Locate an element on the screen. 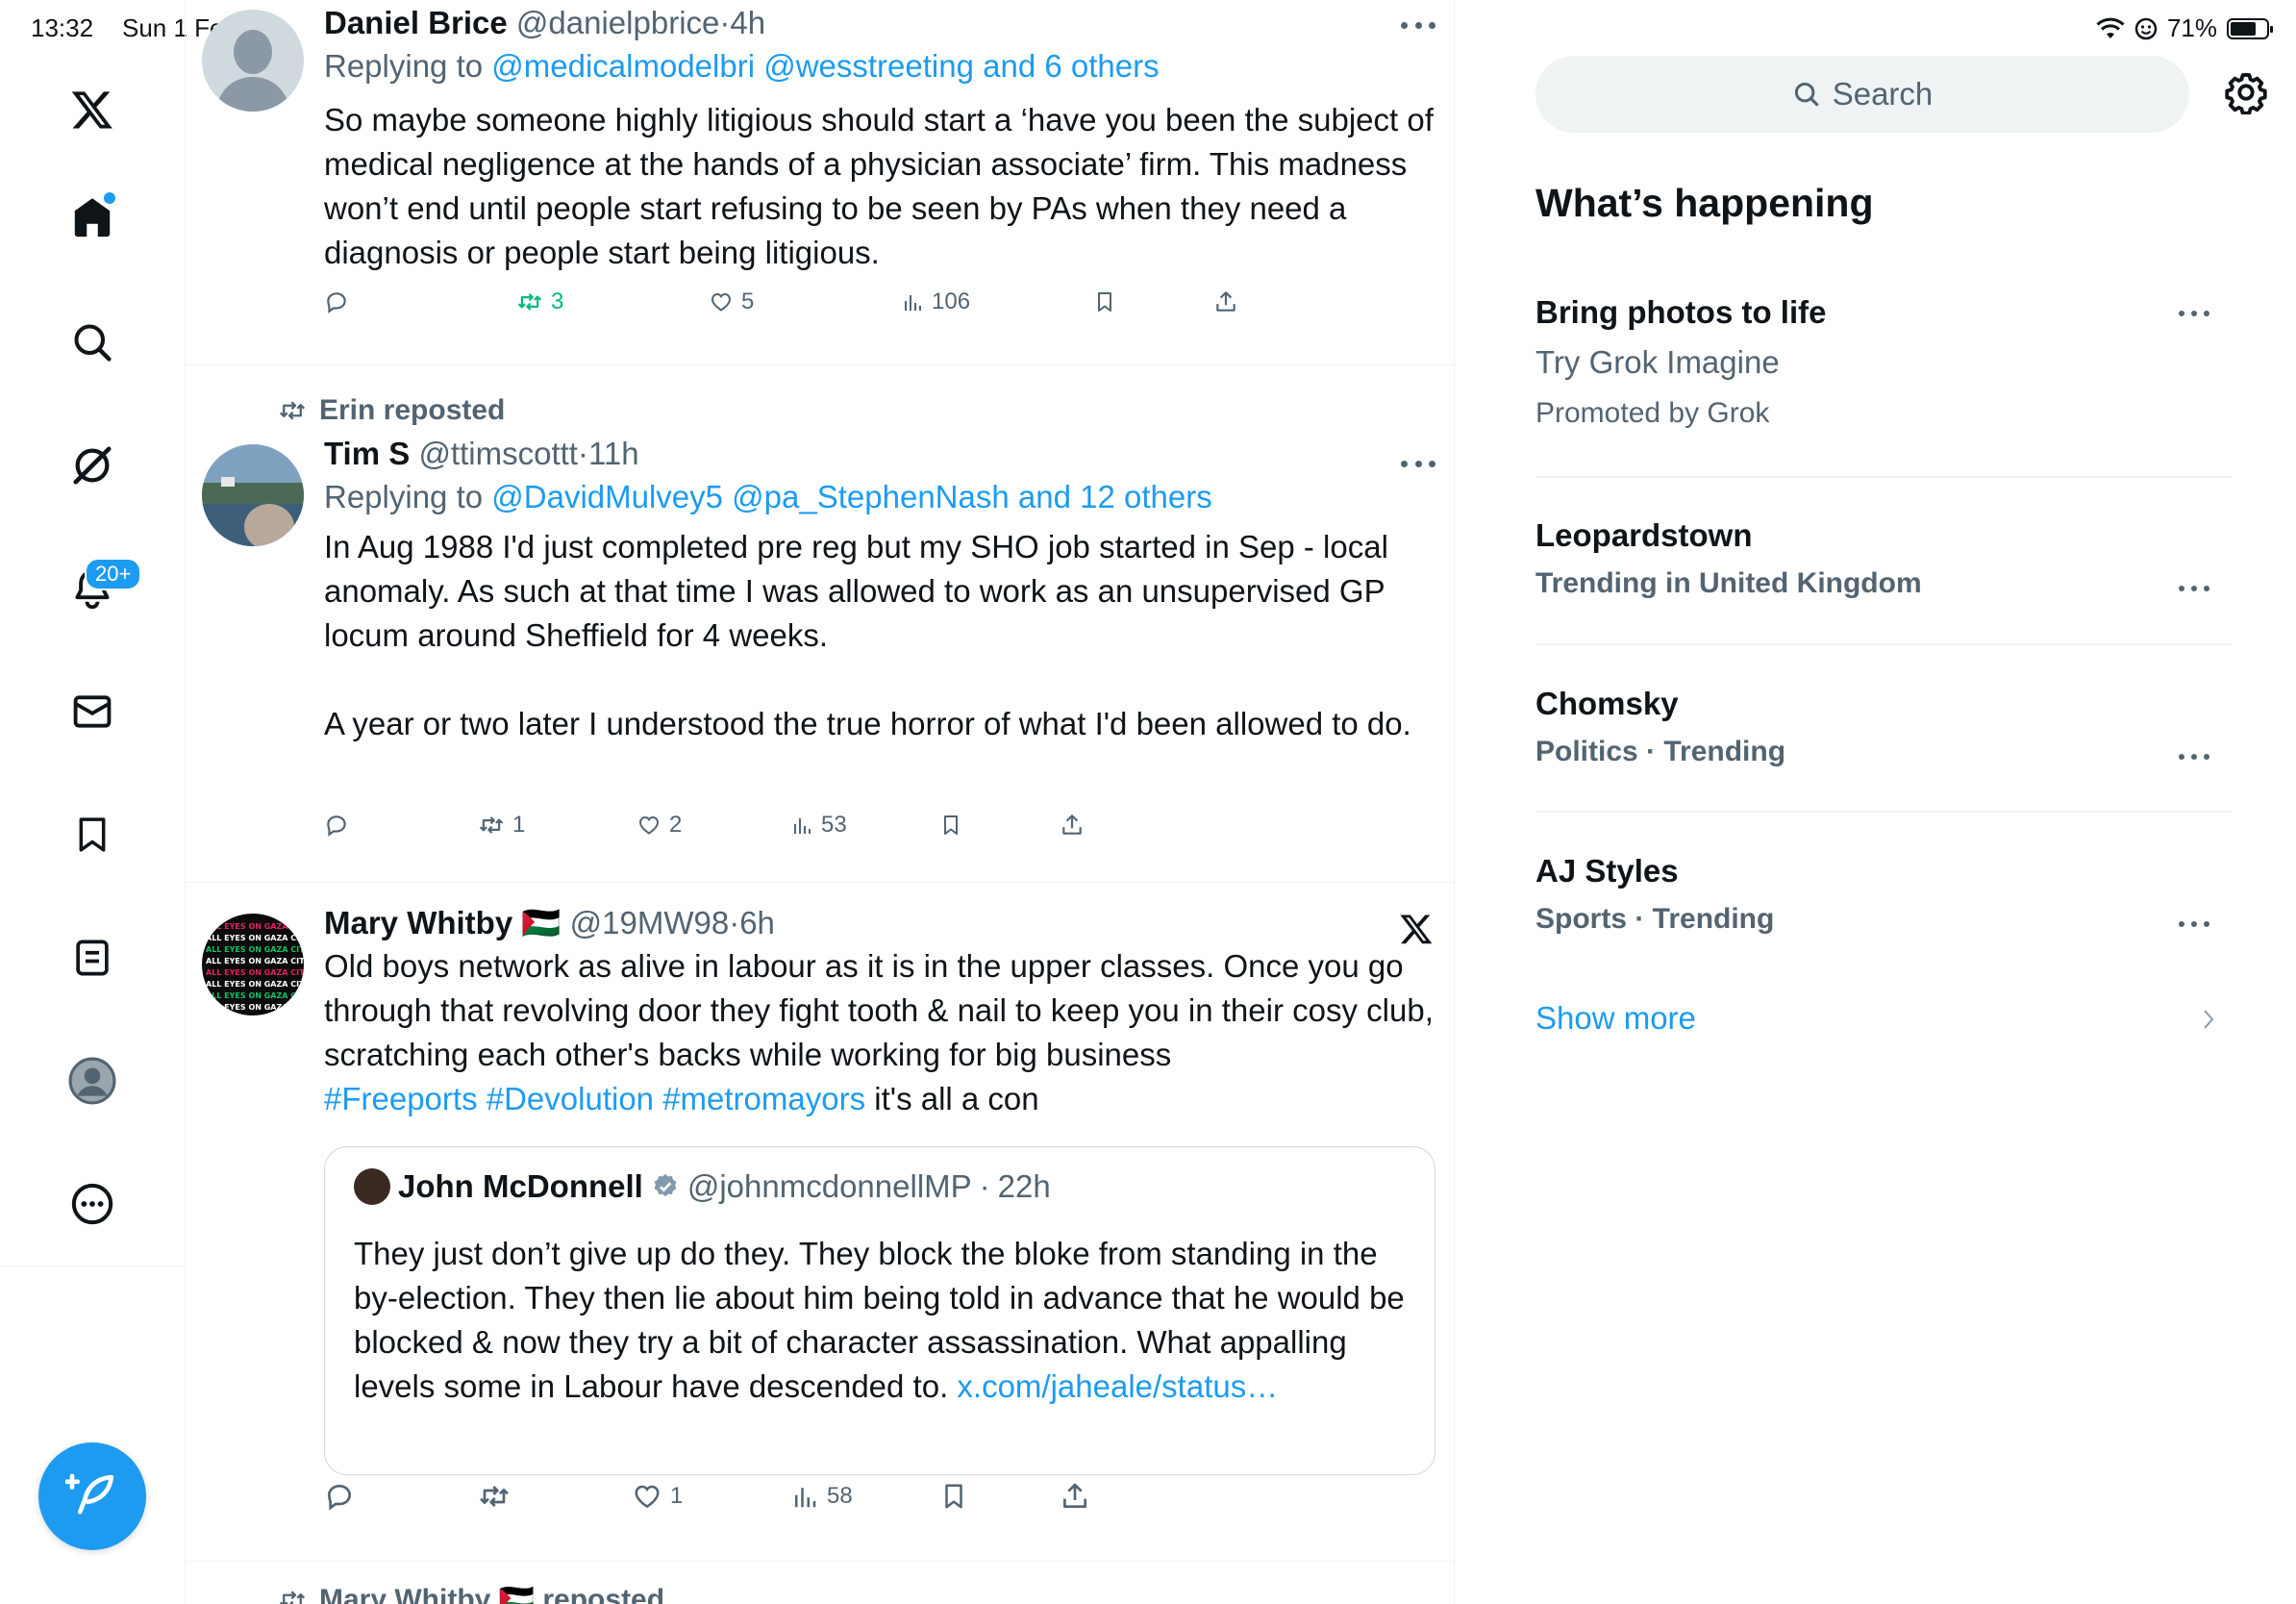 This screenshot has height=1604, width=2296. grok-icon is located at coordinates (92, 465).